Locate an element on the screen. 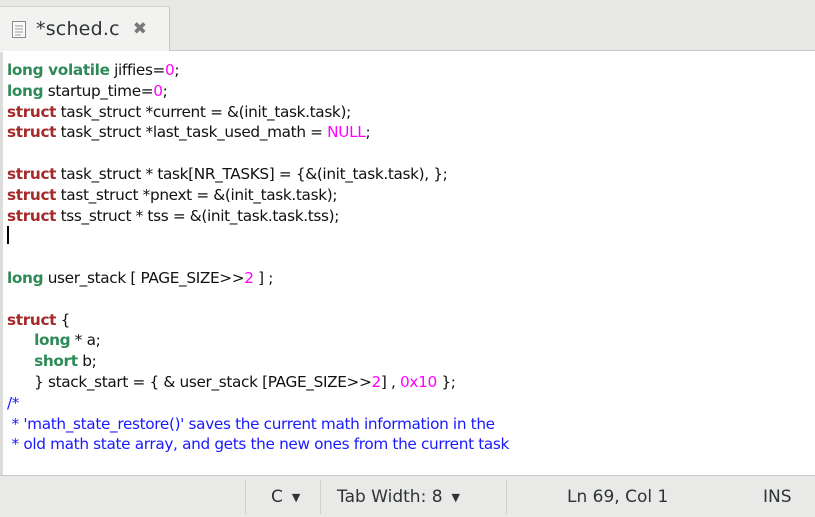 Image resolution: width=815 pixels, height=517 pixels. code-token: long volatile is located at coordinates (58, 70).